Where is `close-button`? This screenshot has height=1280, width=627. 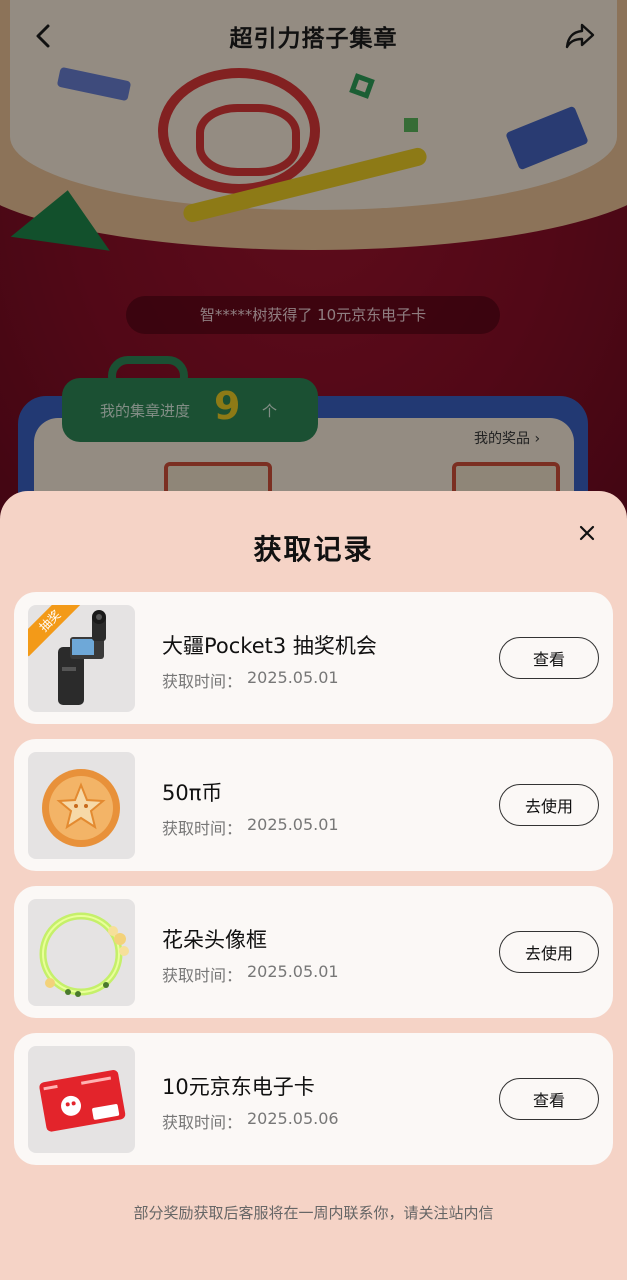 close-button is located at coordinates (587, 533).